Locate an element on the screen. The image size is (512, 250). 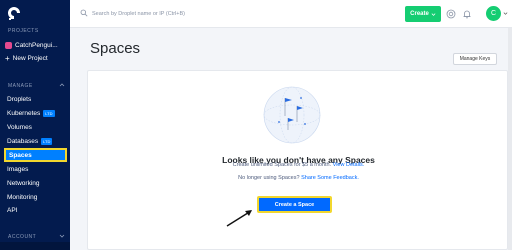
sidebar-item-monitoring: Monitoring is located at coordinates (35, 197).